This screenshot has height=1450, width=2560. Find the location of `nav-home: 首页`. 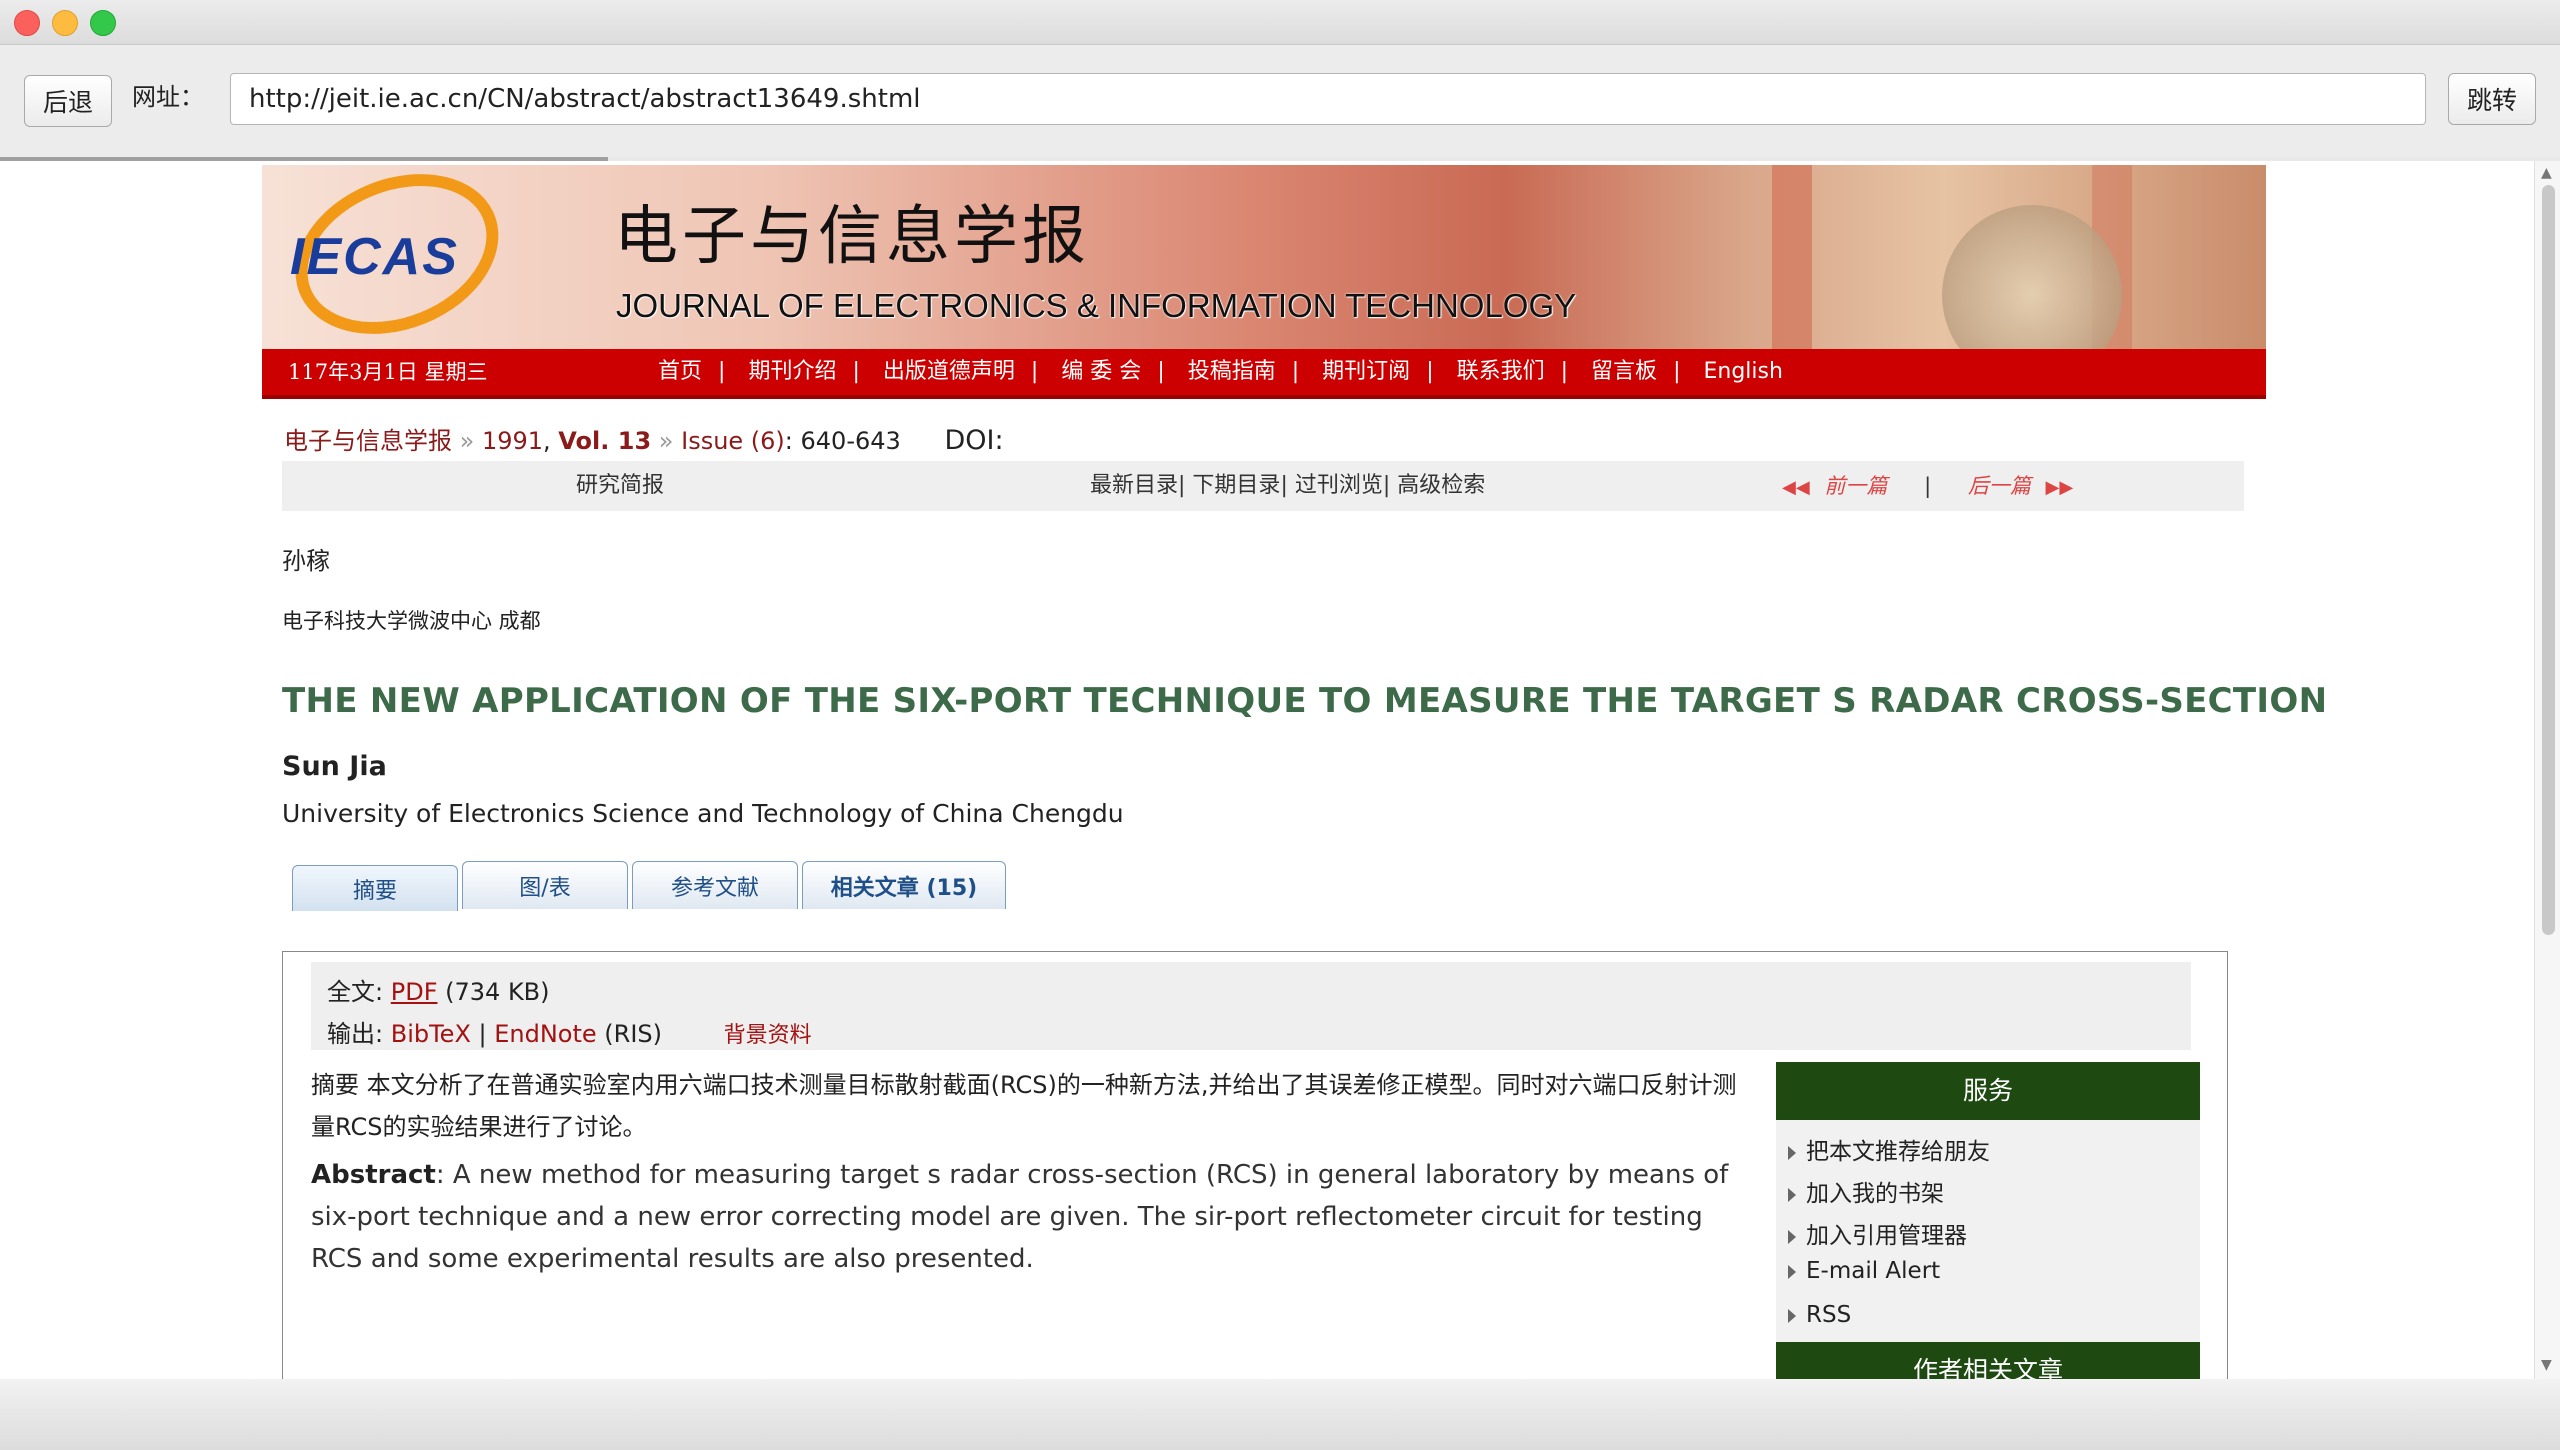

nav-home: 首页 is located at coordinates (680, 371).